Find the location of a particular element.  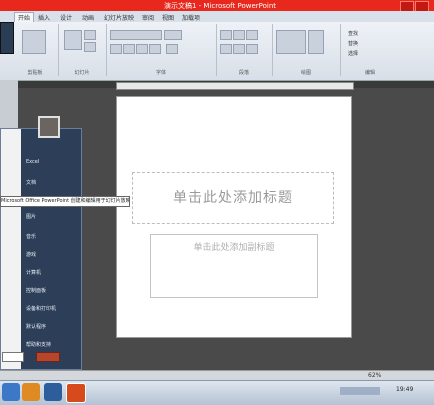

start-item-default-programs: 默认程序 is located at coordinates (36, 326).